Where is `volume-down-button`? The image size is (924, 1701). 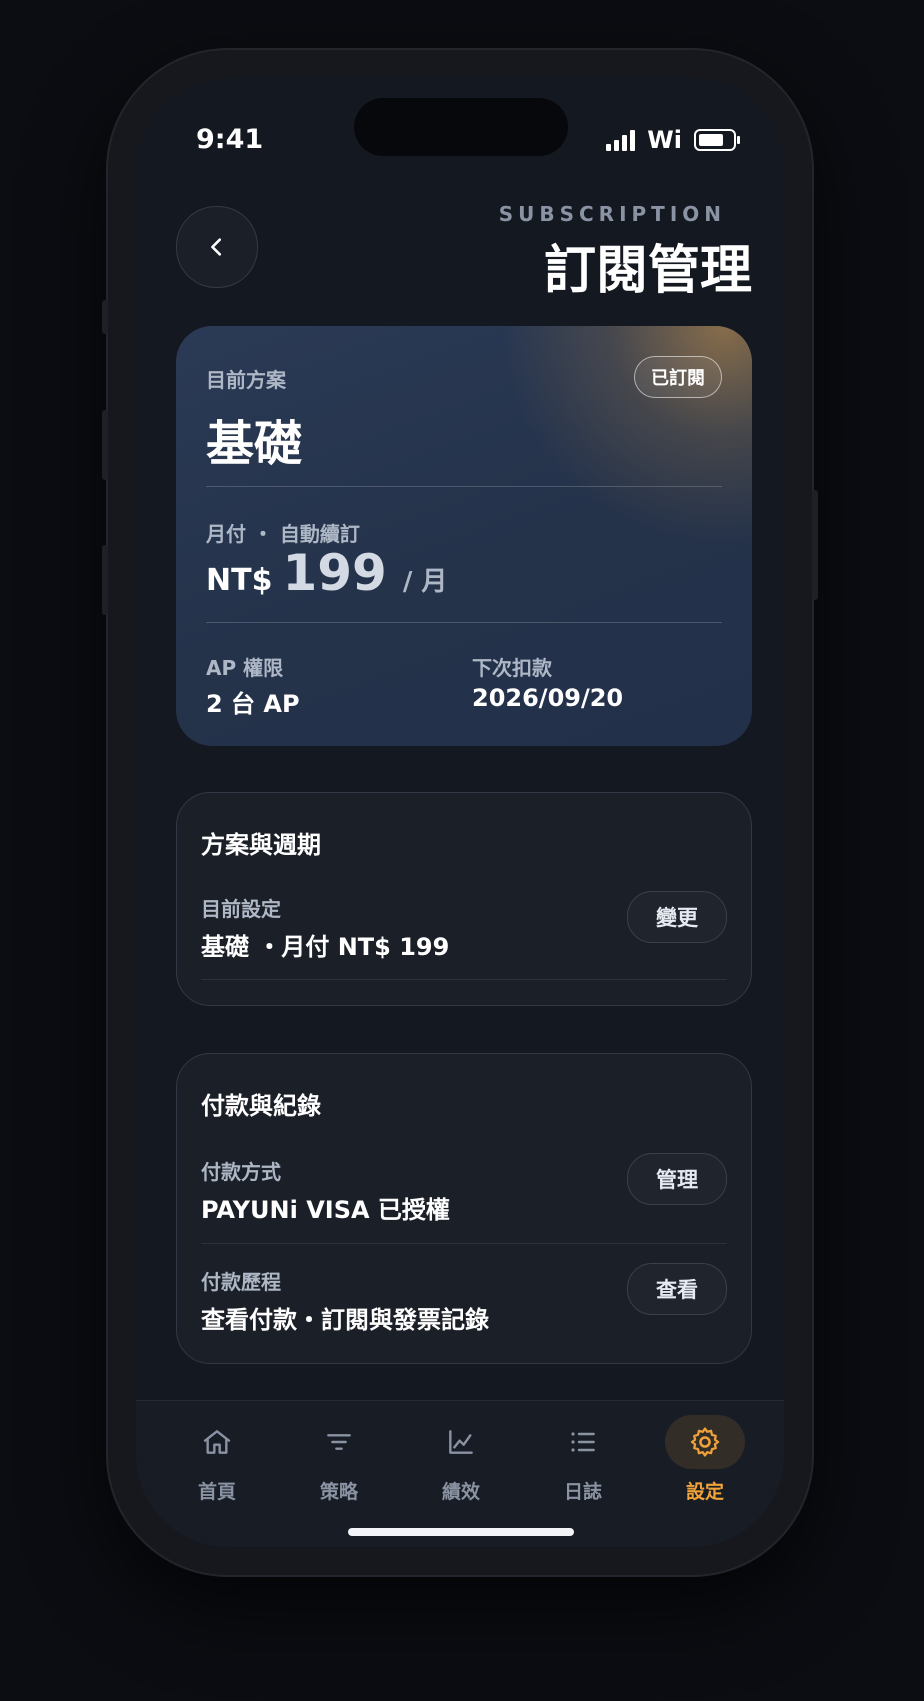 volume-down-button is located at coordinates (105, 580).